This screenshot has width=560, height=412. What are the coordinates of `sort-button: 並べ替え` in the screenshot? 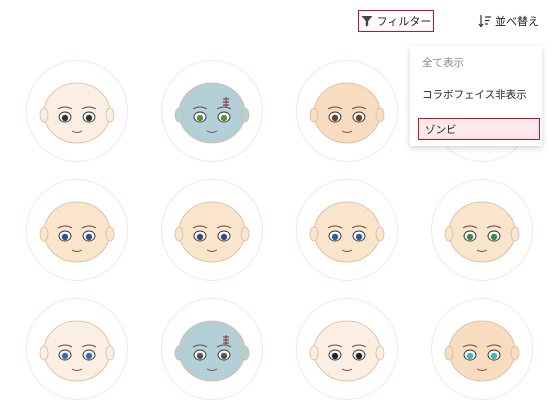 It's located at (513, 21).